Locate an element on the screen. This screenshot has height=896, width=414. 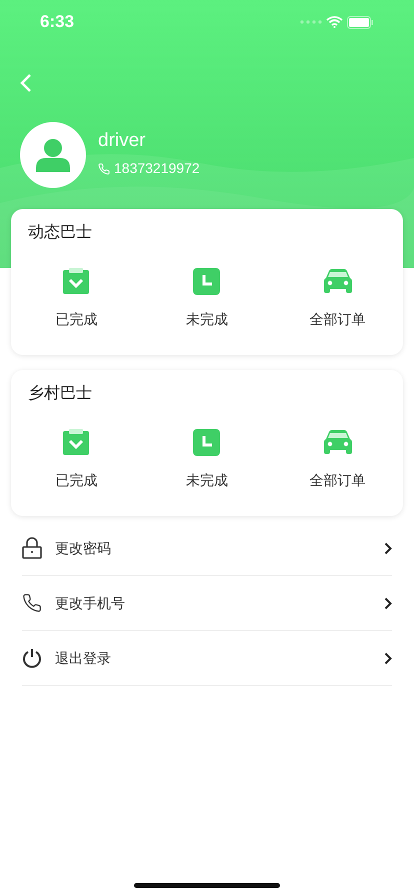
menu-item: 退出登录 is located at coordinates (207, 658).